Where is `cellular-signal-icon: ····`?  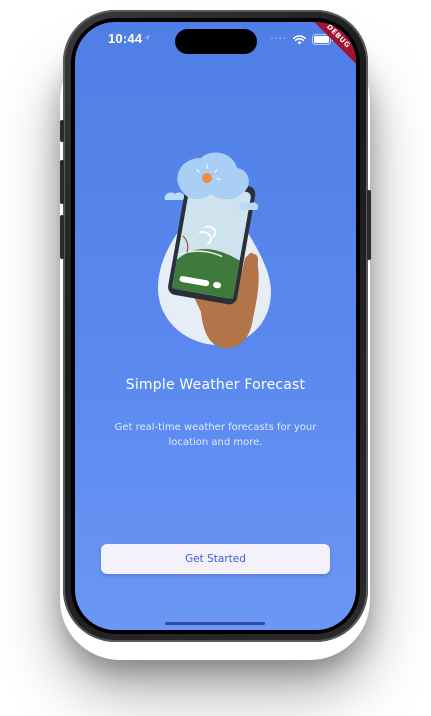 cellular-signal-icon: ···· is located at coordinates (278, 39).